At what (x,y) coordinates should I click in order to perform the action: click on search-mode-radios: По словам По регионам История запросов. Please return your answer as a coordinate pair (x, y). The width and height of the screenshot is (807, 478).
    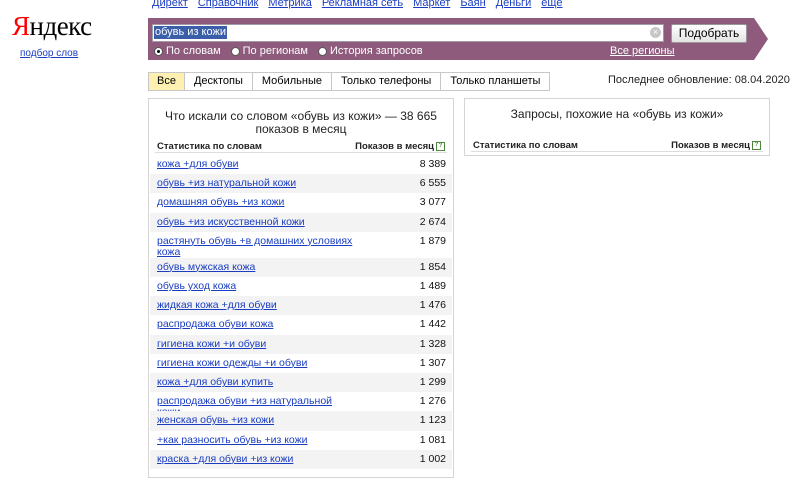
    Looking at the image, I should click on (288, 51).